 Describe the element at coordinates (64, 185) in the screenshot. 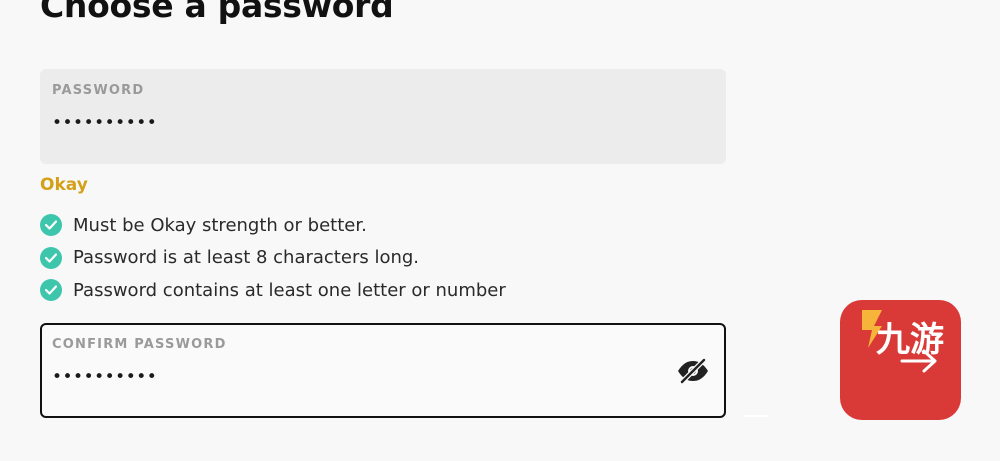

I see `strength-indicator: Okay` at that location.